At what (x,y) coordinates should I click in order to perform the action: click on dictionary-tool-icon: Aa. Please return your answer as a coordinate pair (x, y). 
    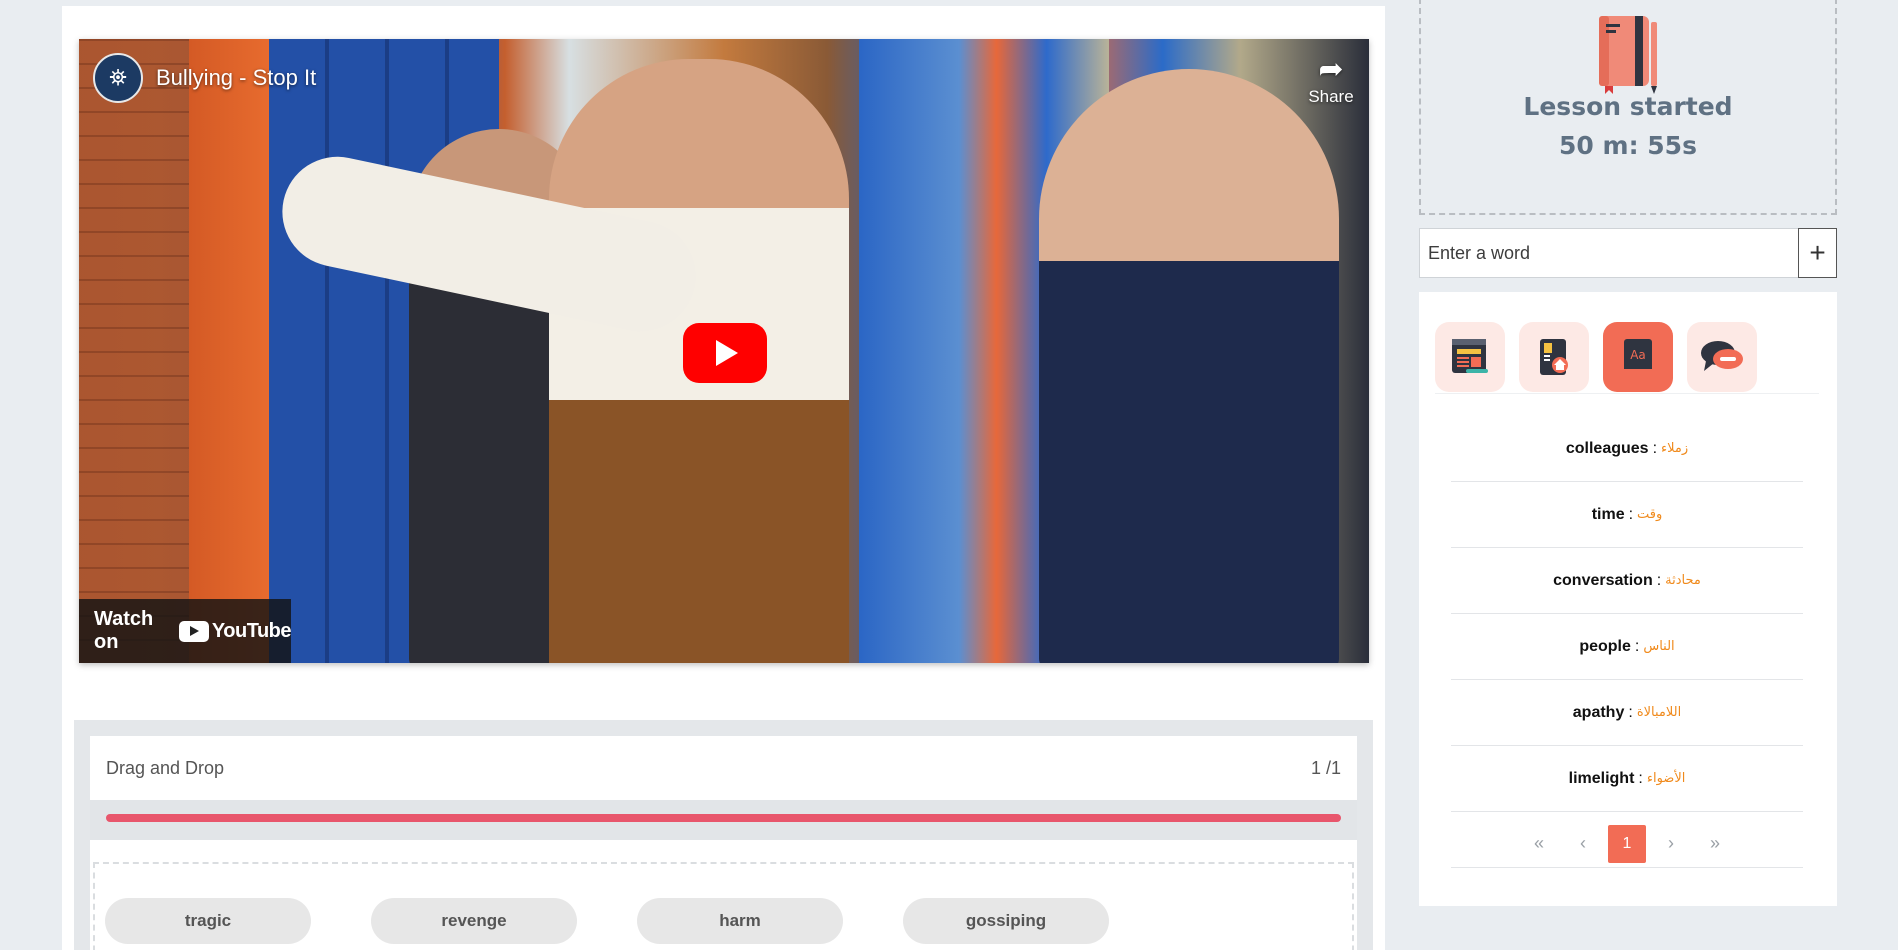
    Looking at the image, I should click on (1638, 357).